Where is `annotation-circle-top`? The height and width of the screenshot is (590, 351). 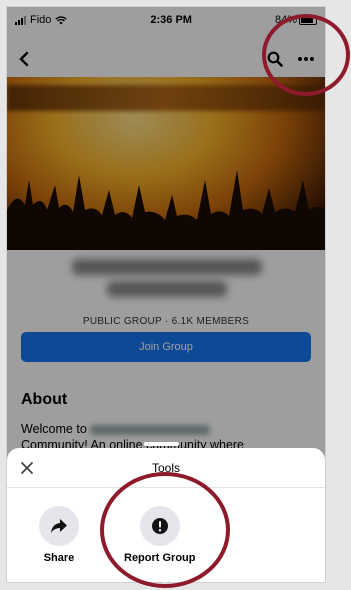
annotation-circle-top is located at coordinates (306, 55).